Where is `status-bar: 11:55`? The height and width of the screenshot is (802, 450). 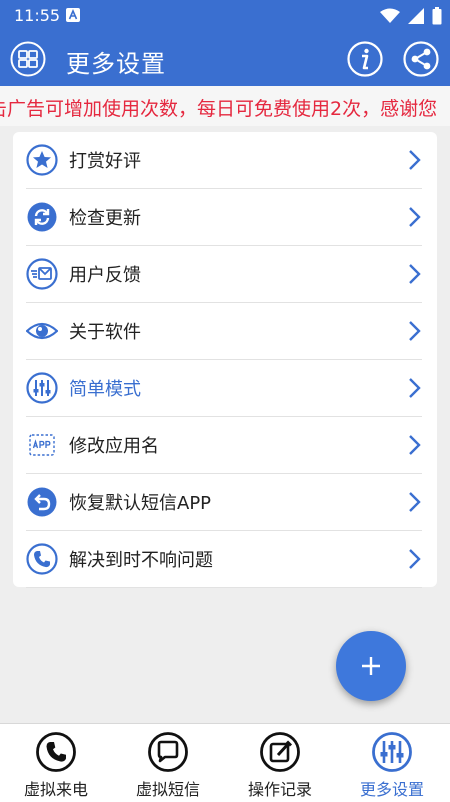
status-bar: 11:55 is located at coordinates (225, 16).